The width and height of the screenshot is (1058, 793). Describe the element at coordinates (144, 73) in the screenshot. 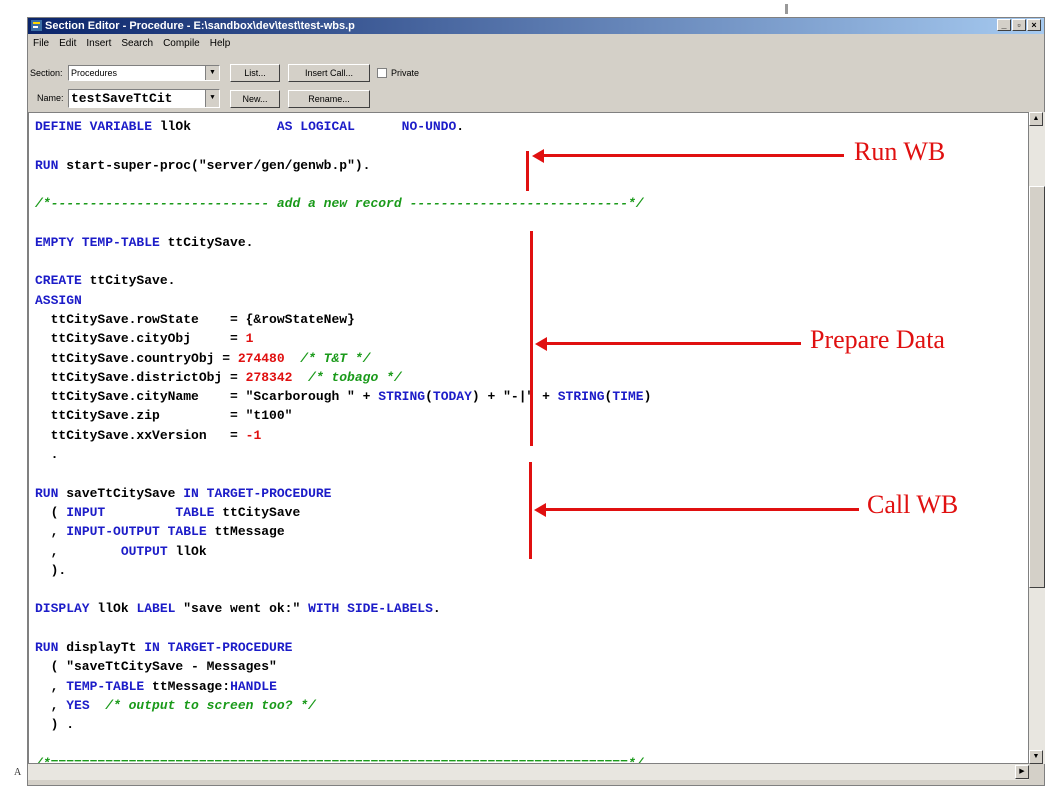

I see `section-select: Procedures ▼` at that location.